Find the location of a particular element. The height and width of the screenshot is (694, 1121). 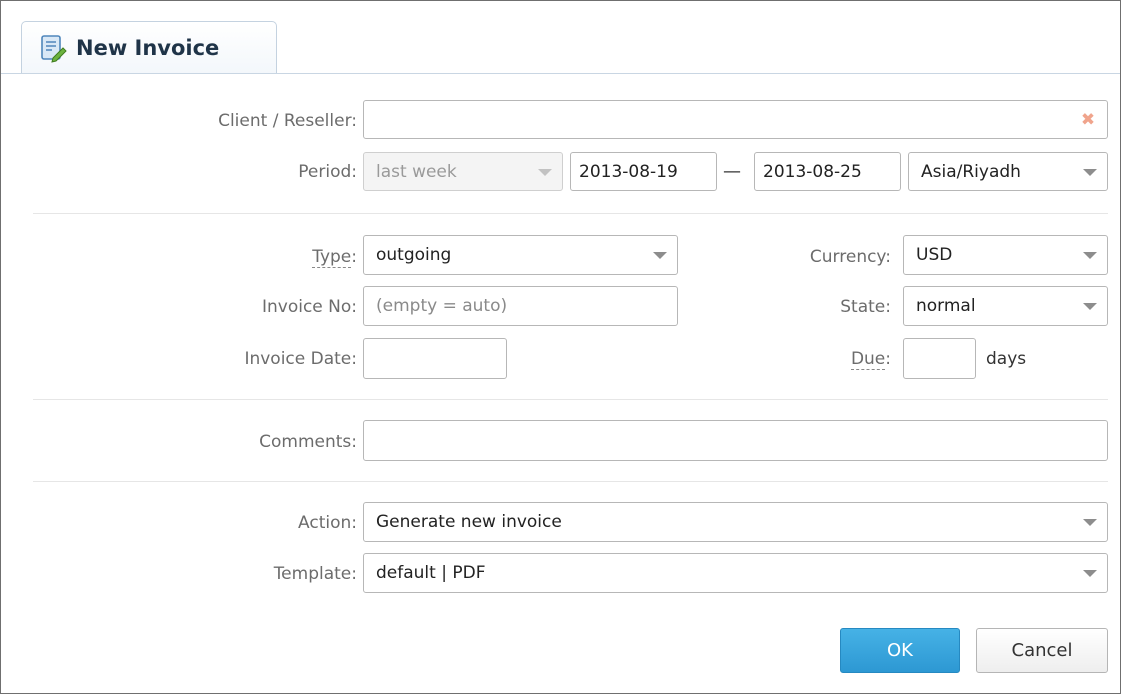

invoice-edit-icon is located at coordinates (53, 48).